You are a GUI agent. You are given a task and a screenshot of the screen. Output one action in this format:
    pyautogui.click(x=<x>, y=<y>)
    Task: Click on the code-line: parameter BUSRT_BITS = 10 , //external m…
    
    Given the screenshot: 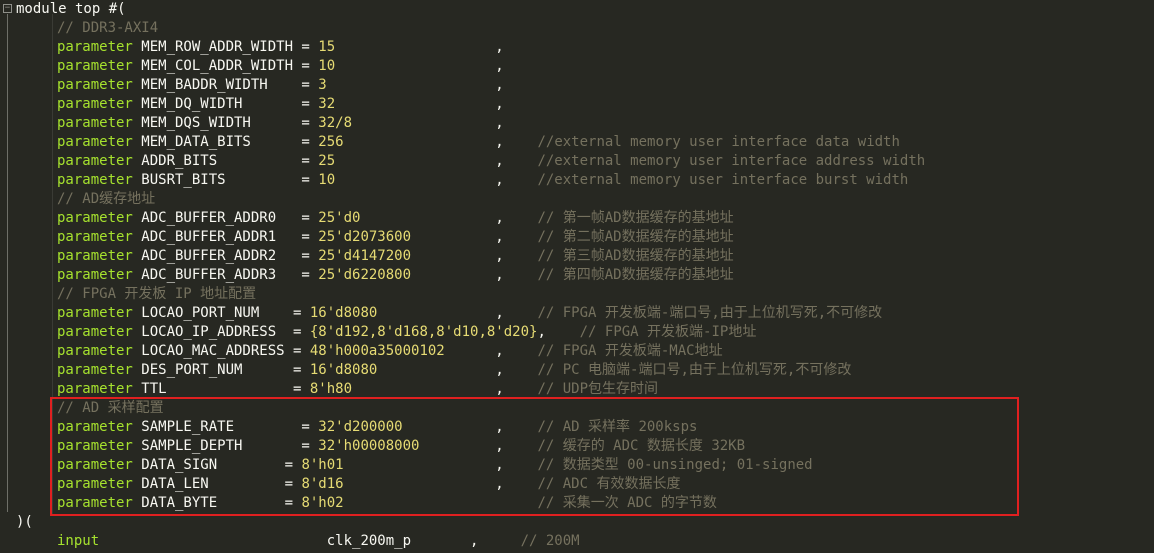 What is the action you would take?
    pyautogui.click(x=482, y=180)
    